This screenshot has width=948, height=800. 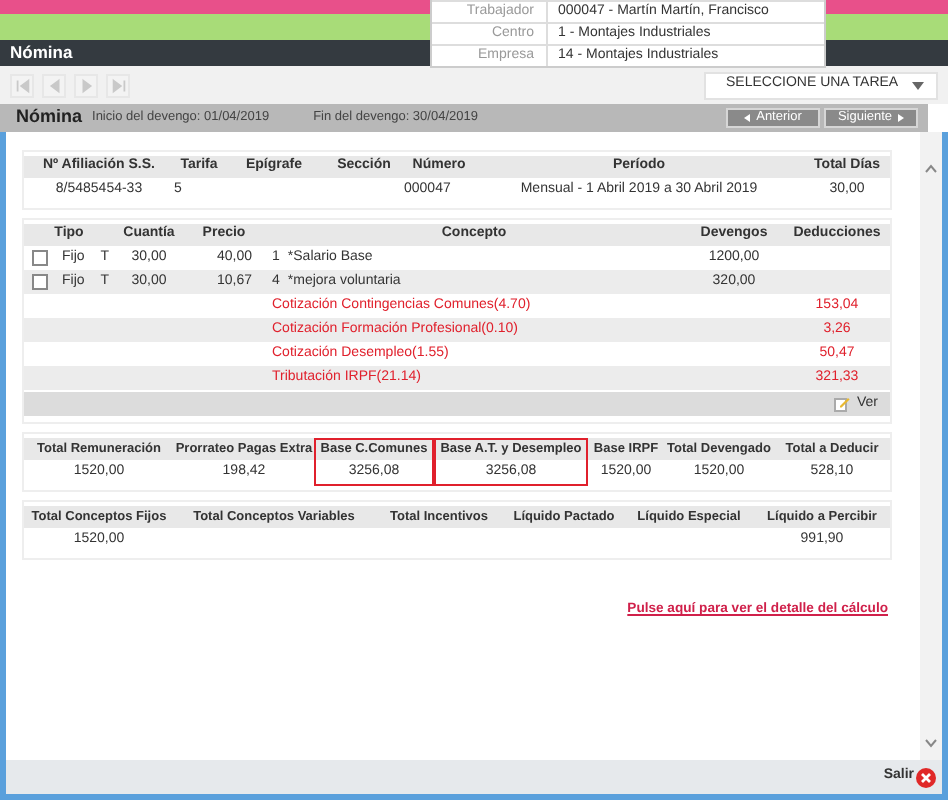 I want to click on scroll-up-icon, so click(x=931, y=169).